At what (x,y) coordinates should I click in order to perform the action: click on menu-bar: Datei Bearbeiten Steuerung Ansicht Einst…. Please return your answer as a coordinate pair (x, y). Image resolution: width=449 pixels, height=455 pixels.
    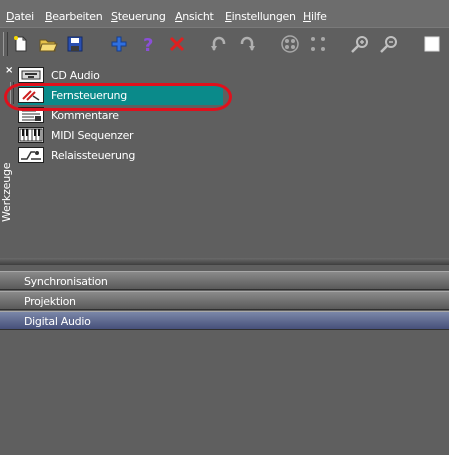
    Looking at the image, I should click on (224, 13).